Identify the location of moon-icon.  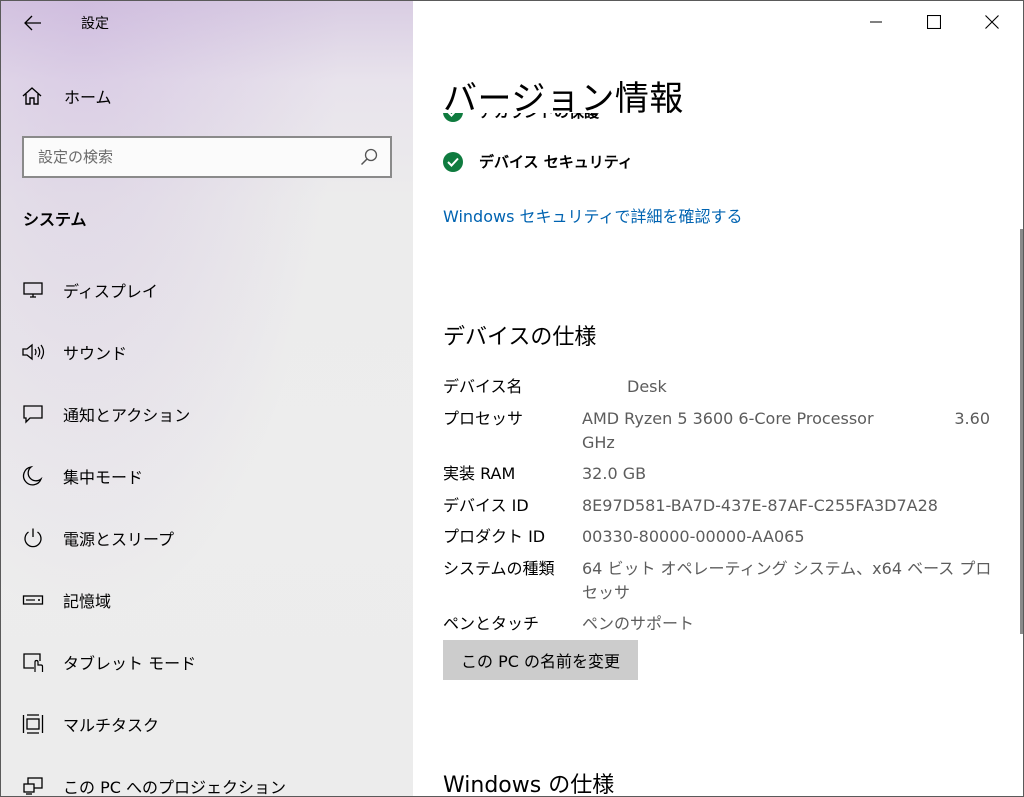
(33, 476).